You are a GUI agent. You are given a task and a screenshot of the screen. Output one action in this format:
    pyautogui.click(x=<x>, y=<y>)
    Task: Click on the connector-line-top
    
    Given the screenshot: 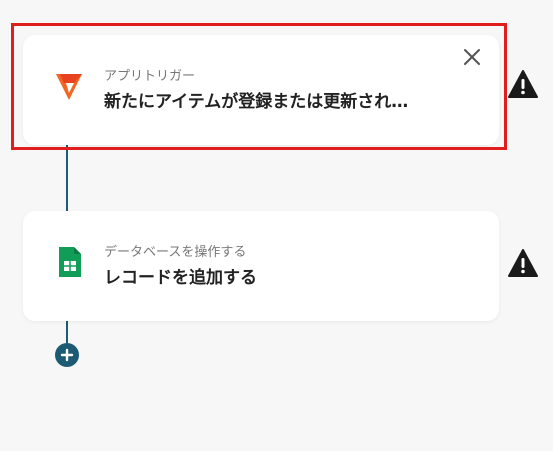 What is the action you would take?
    pyautogui.click(x=67, y=178)
    